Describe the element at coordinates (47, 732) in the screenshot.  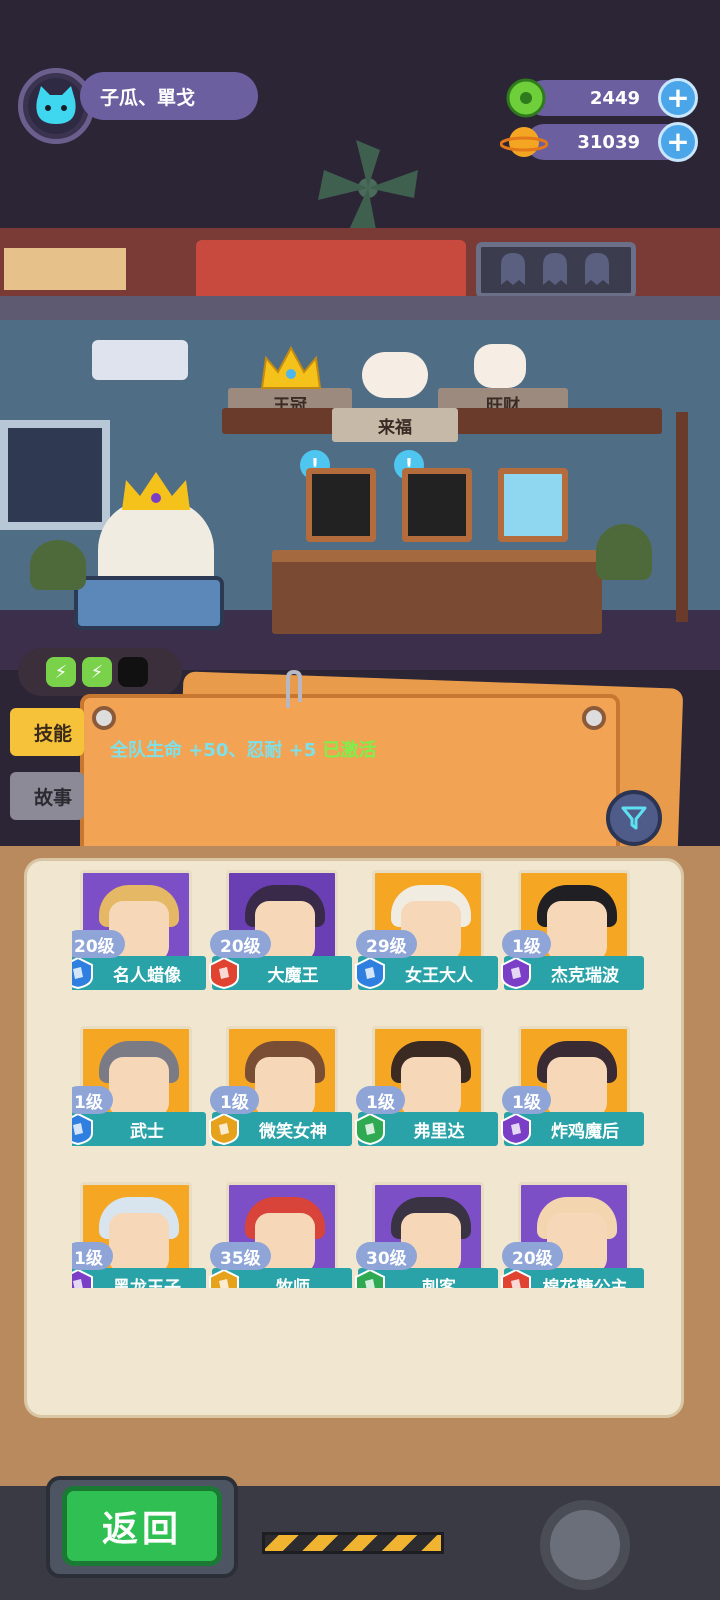
I see `tab-skill: 技能` at that location.